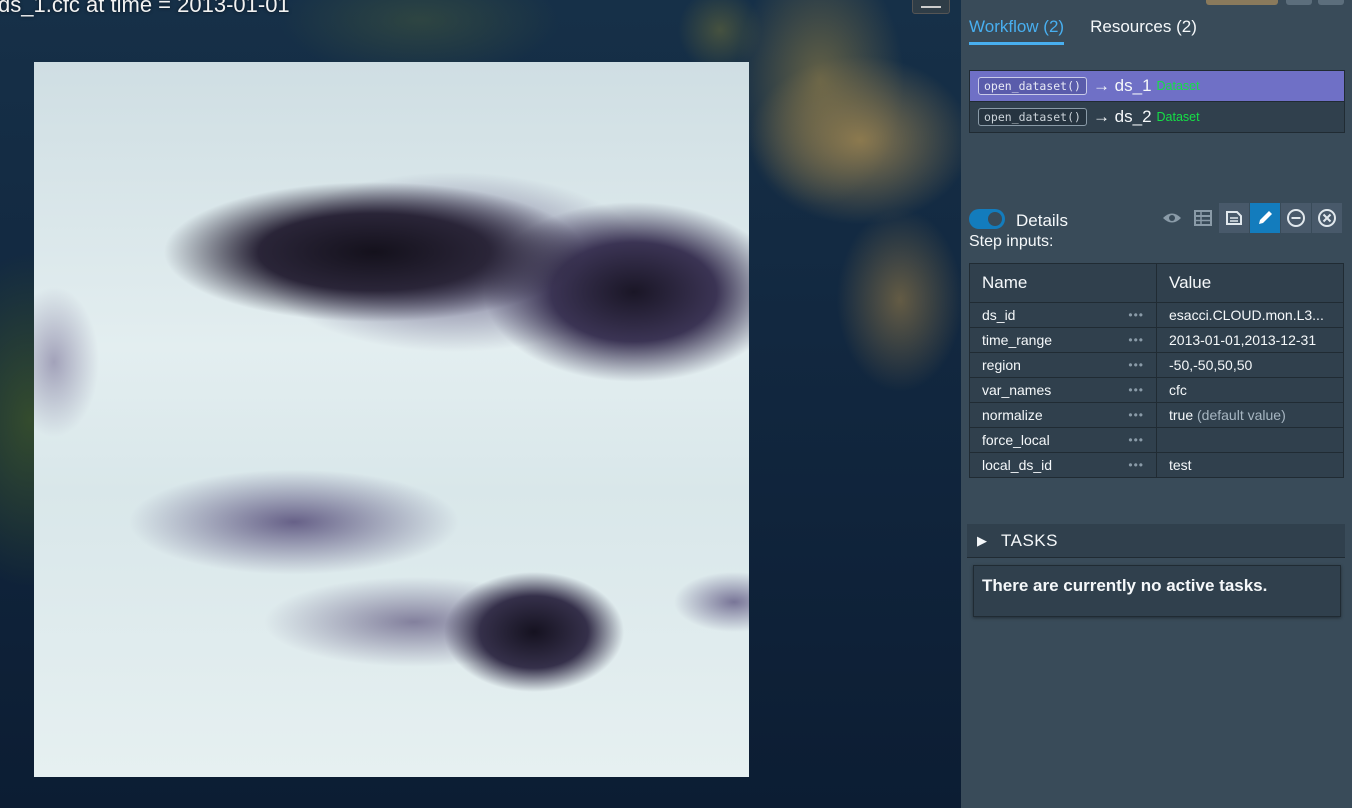 This screenshot has height=808, width=1352. What do you see at coordinates (1156, 219) in the screenshot?
I see `details-bar: Details` at bounding box center [1156, 219].